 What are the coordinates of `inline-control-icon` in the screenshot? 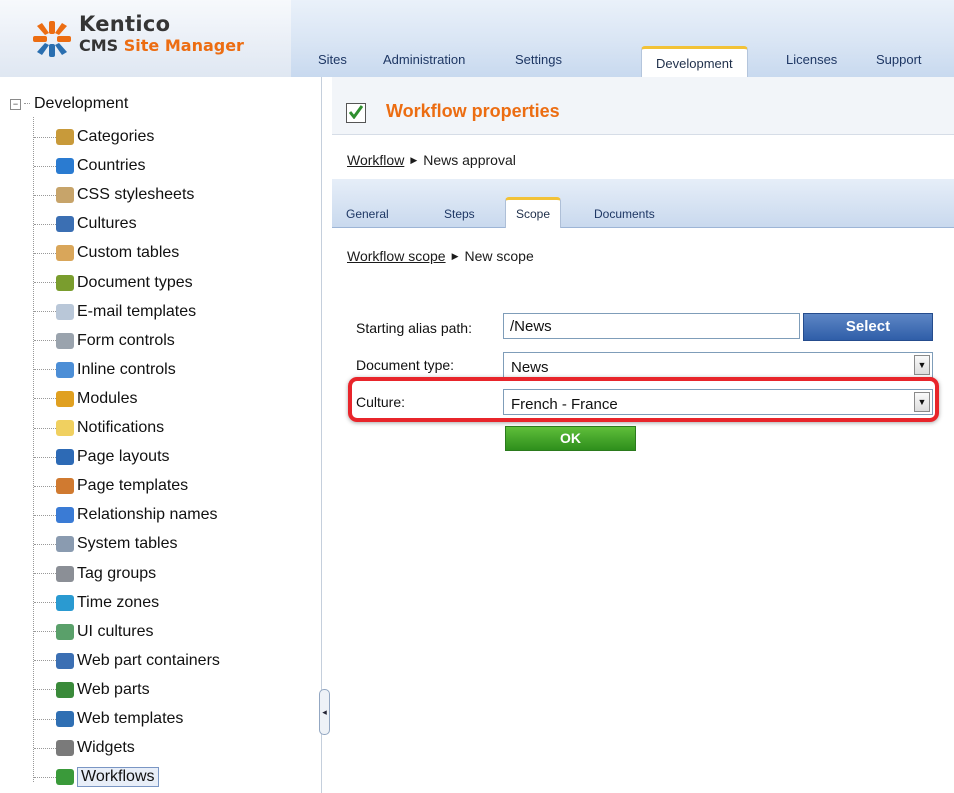 It's located at (65, 369).